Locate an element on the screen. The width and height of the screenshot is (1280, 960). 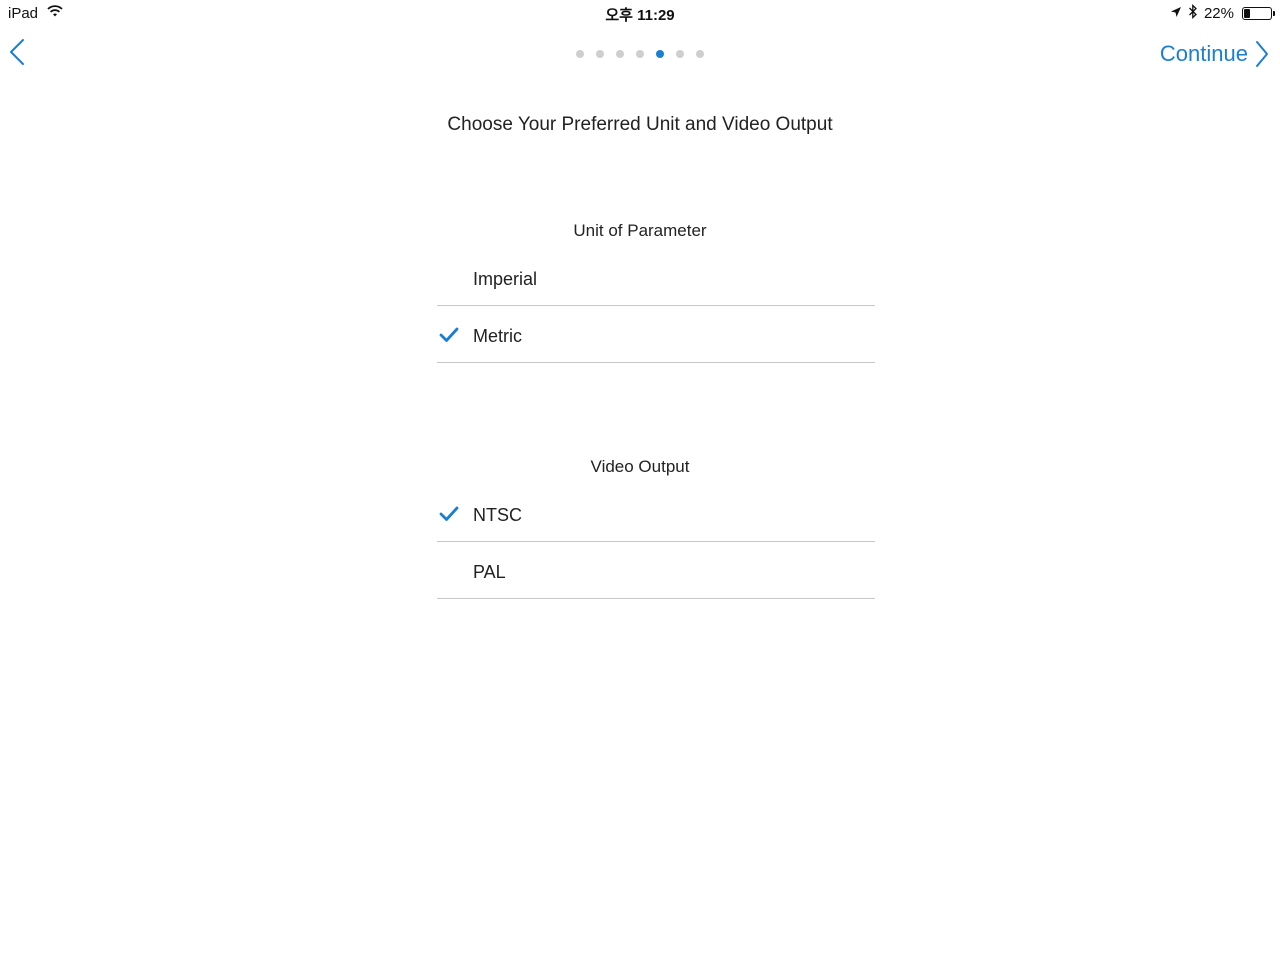
video-option-pal: PAL is located at coordinates (656, 570).